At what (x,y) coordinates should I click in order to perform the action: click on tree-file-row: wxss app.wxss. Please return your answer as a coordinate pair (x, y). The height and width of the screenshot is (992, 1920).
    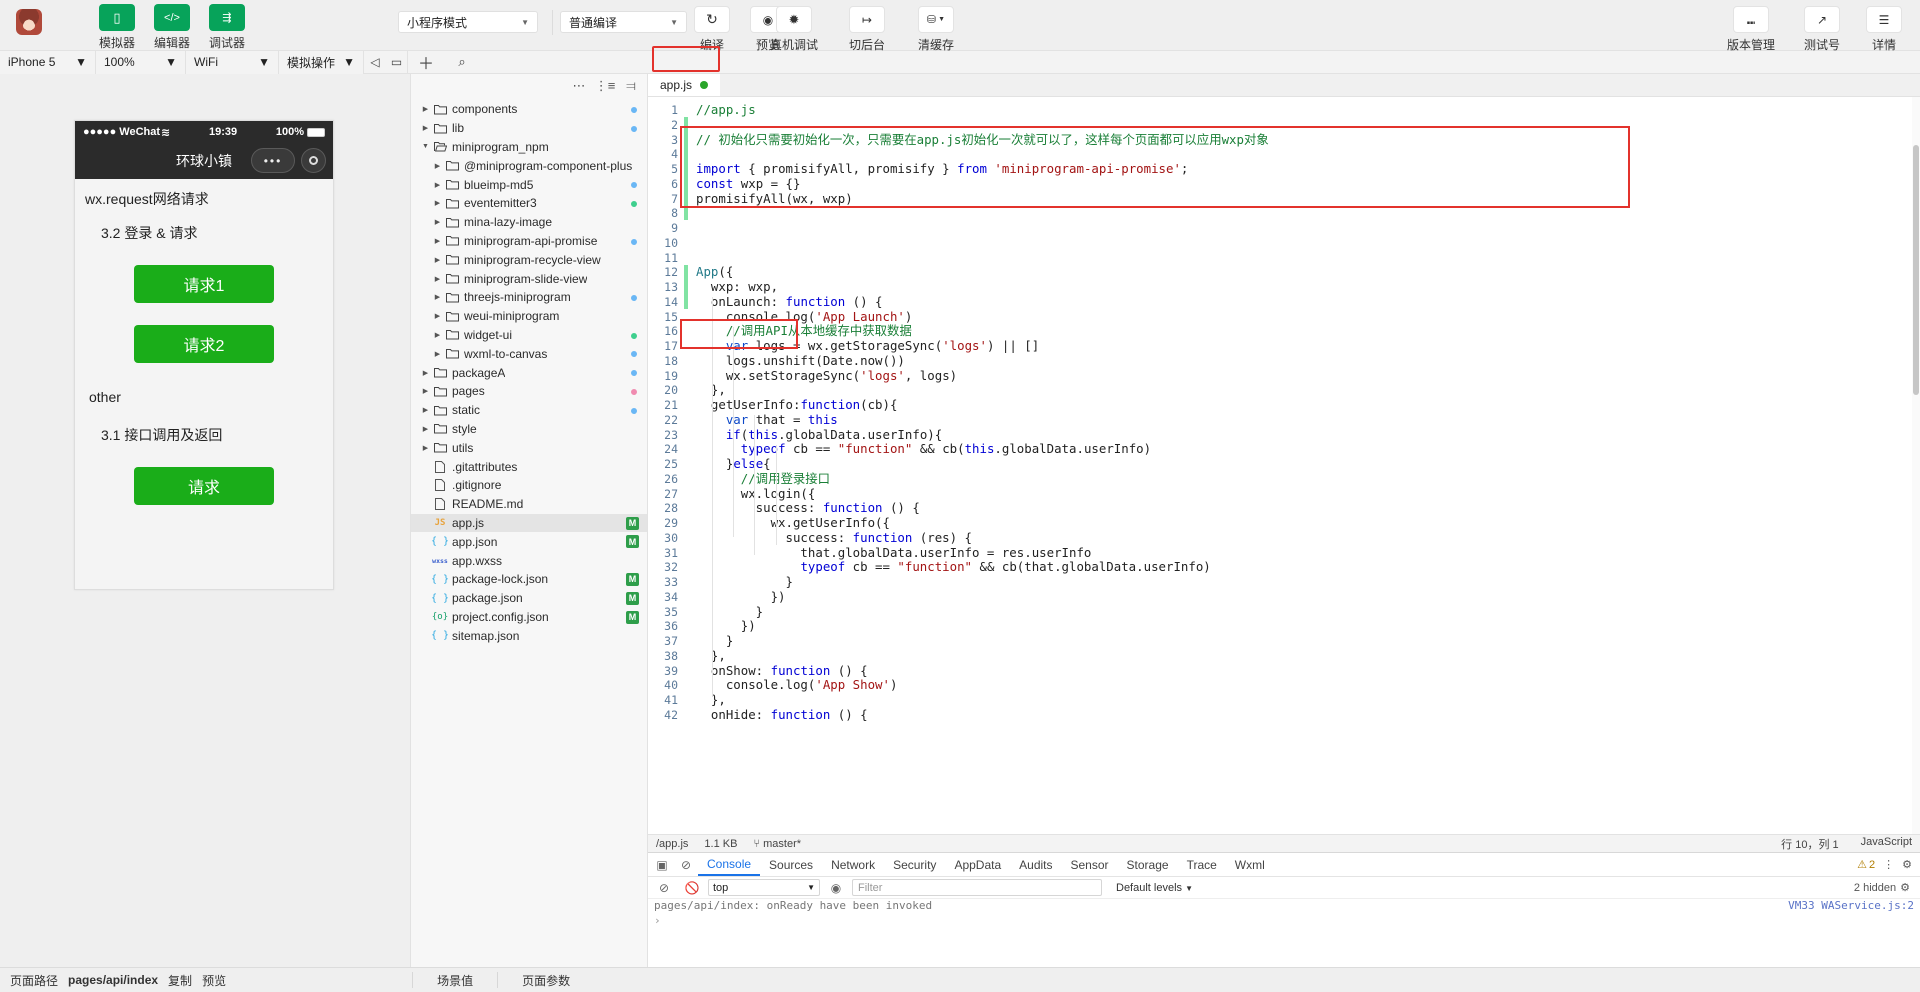
    Looking at the image, I should click on (529, 560).